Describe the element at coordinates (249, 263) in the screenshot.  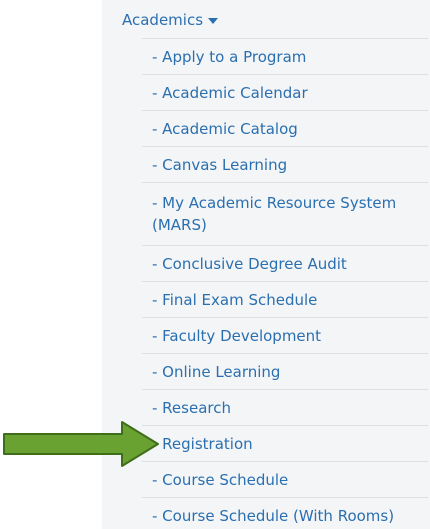
I see `menu-item-label: - Conclusive Degree Audit` at that location.